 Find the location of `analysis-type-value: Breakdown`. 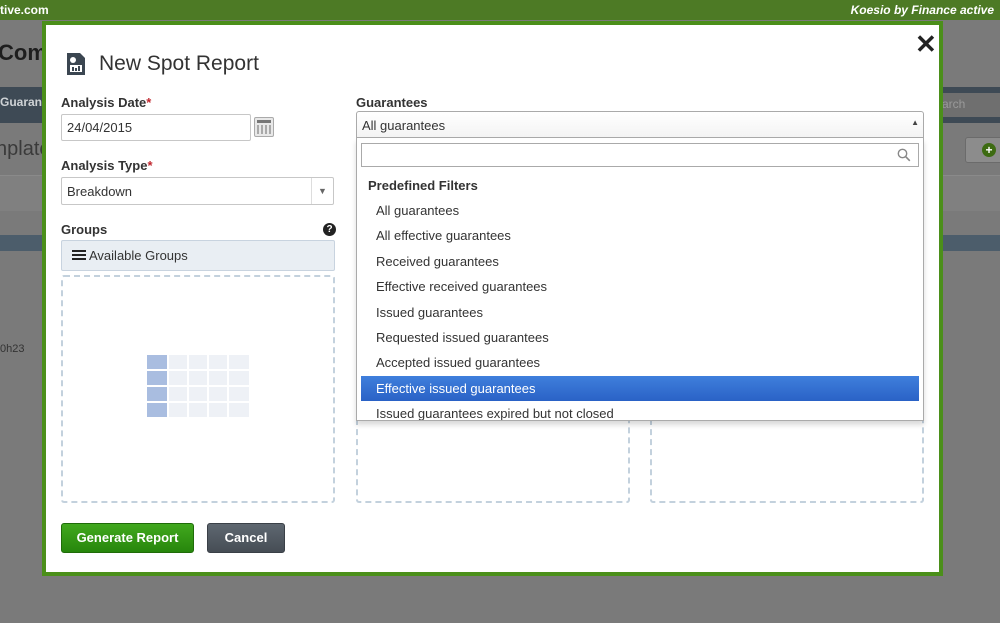

analysis-type-value: Breakdown is located at coordinates (100, 191).